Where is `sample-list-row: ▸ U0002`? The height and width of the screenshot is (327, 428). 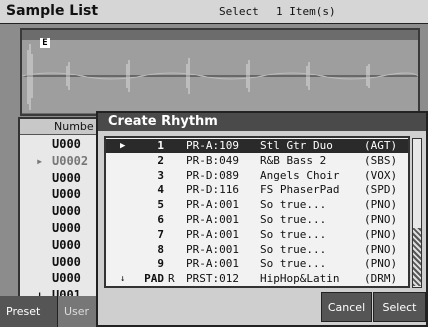 sample-list-row: ▸ U0002 is located at coordinates (63, 161).